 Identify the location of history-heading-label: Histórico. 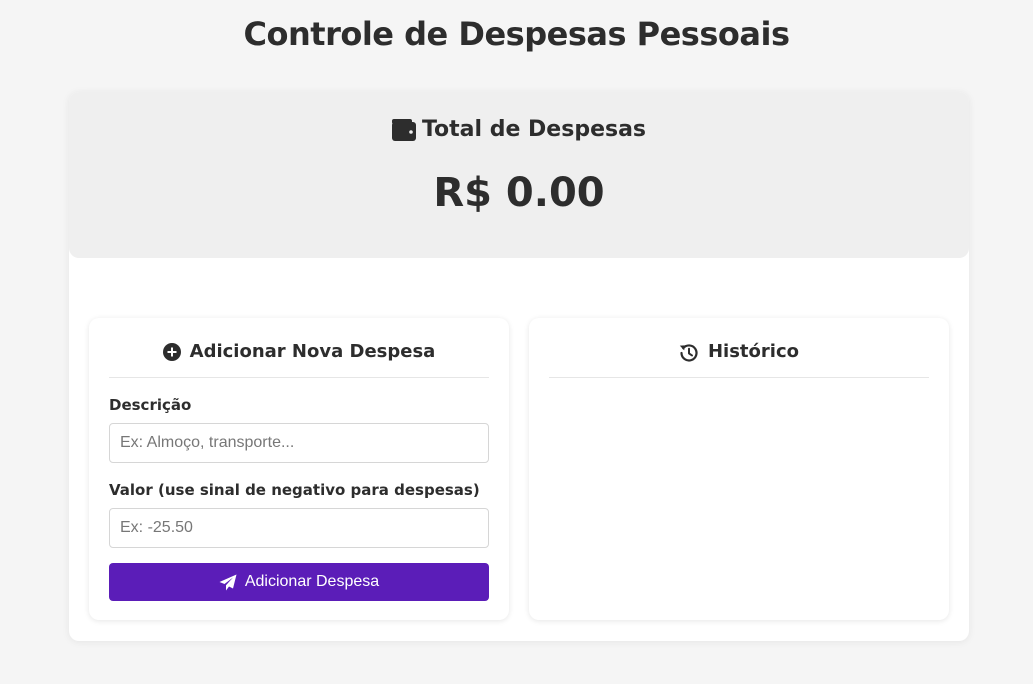
(753, 351).